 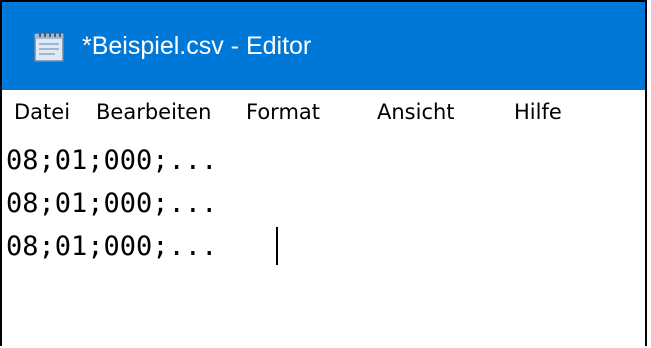 What do you see at coordinates (197, 46) in the screenshot?
I see `window-title: *Beispiel.csv - Editor` at bounding box center [197, 46].